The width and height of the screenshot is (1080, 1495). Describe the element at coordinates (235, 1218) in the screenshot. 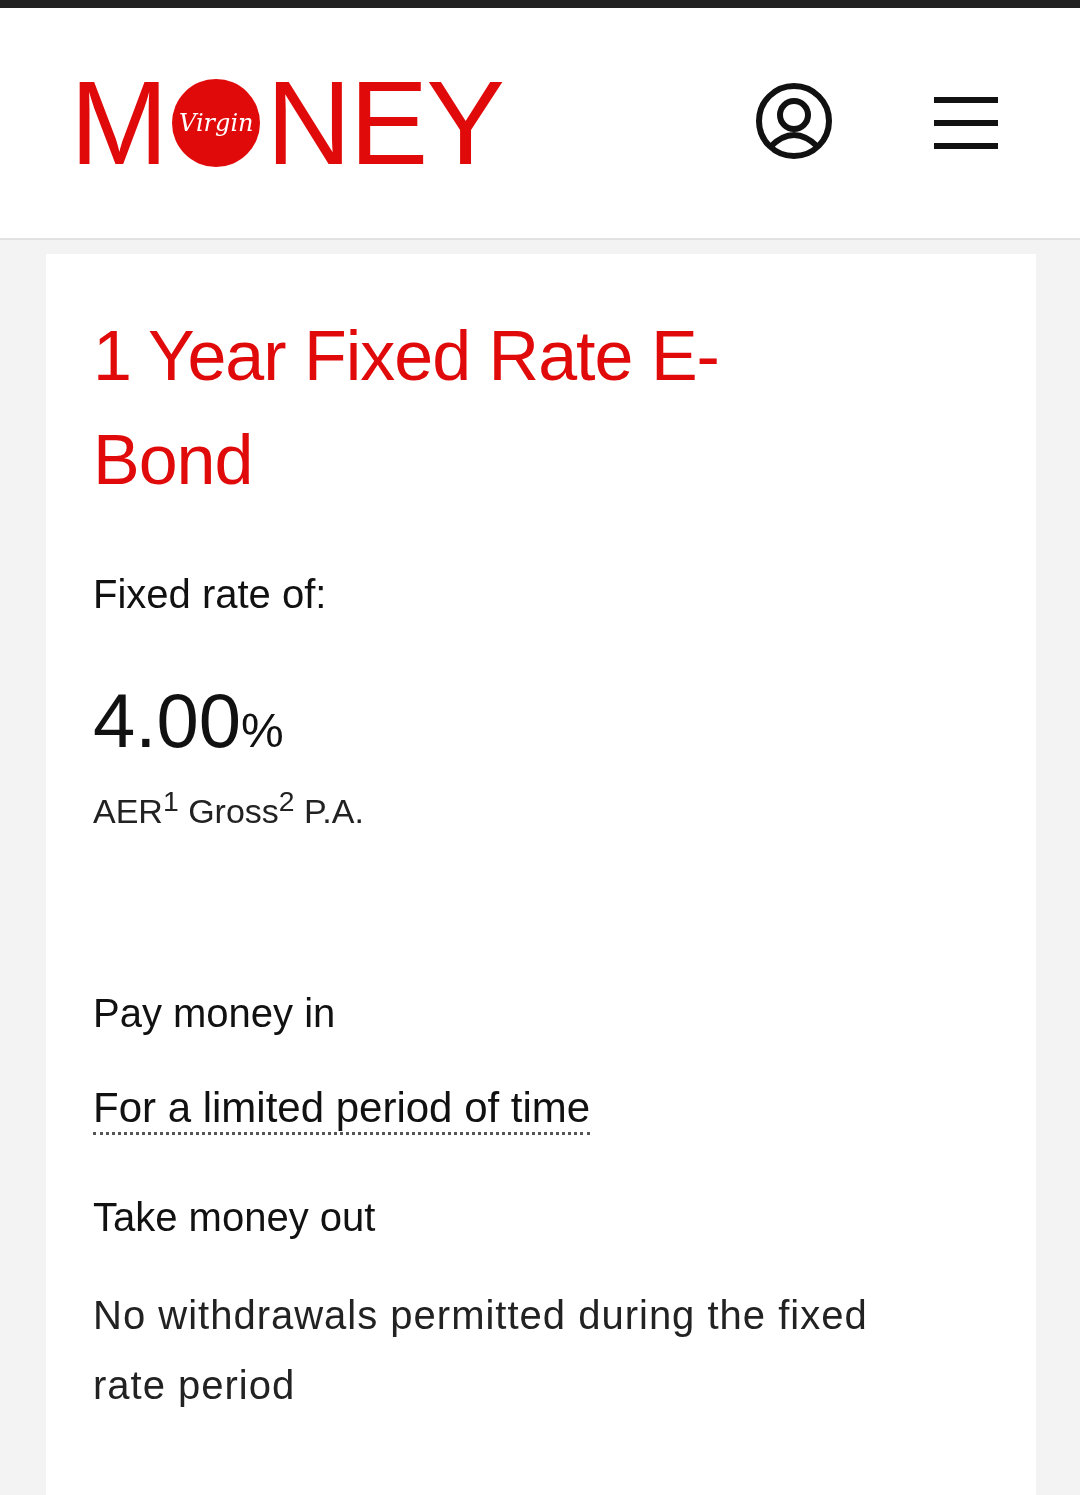

I see `section-heading: Take money out` at that location.